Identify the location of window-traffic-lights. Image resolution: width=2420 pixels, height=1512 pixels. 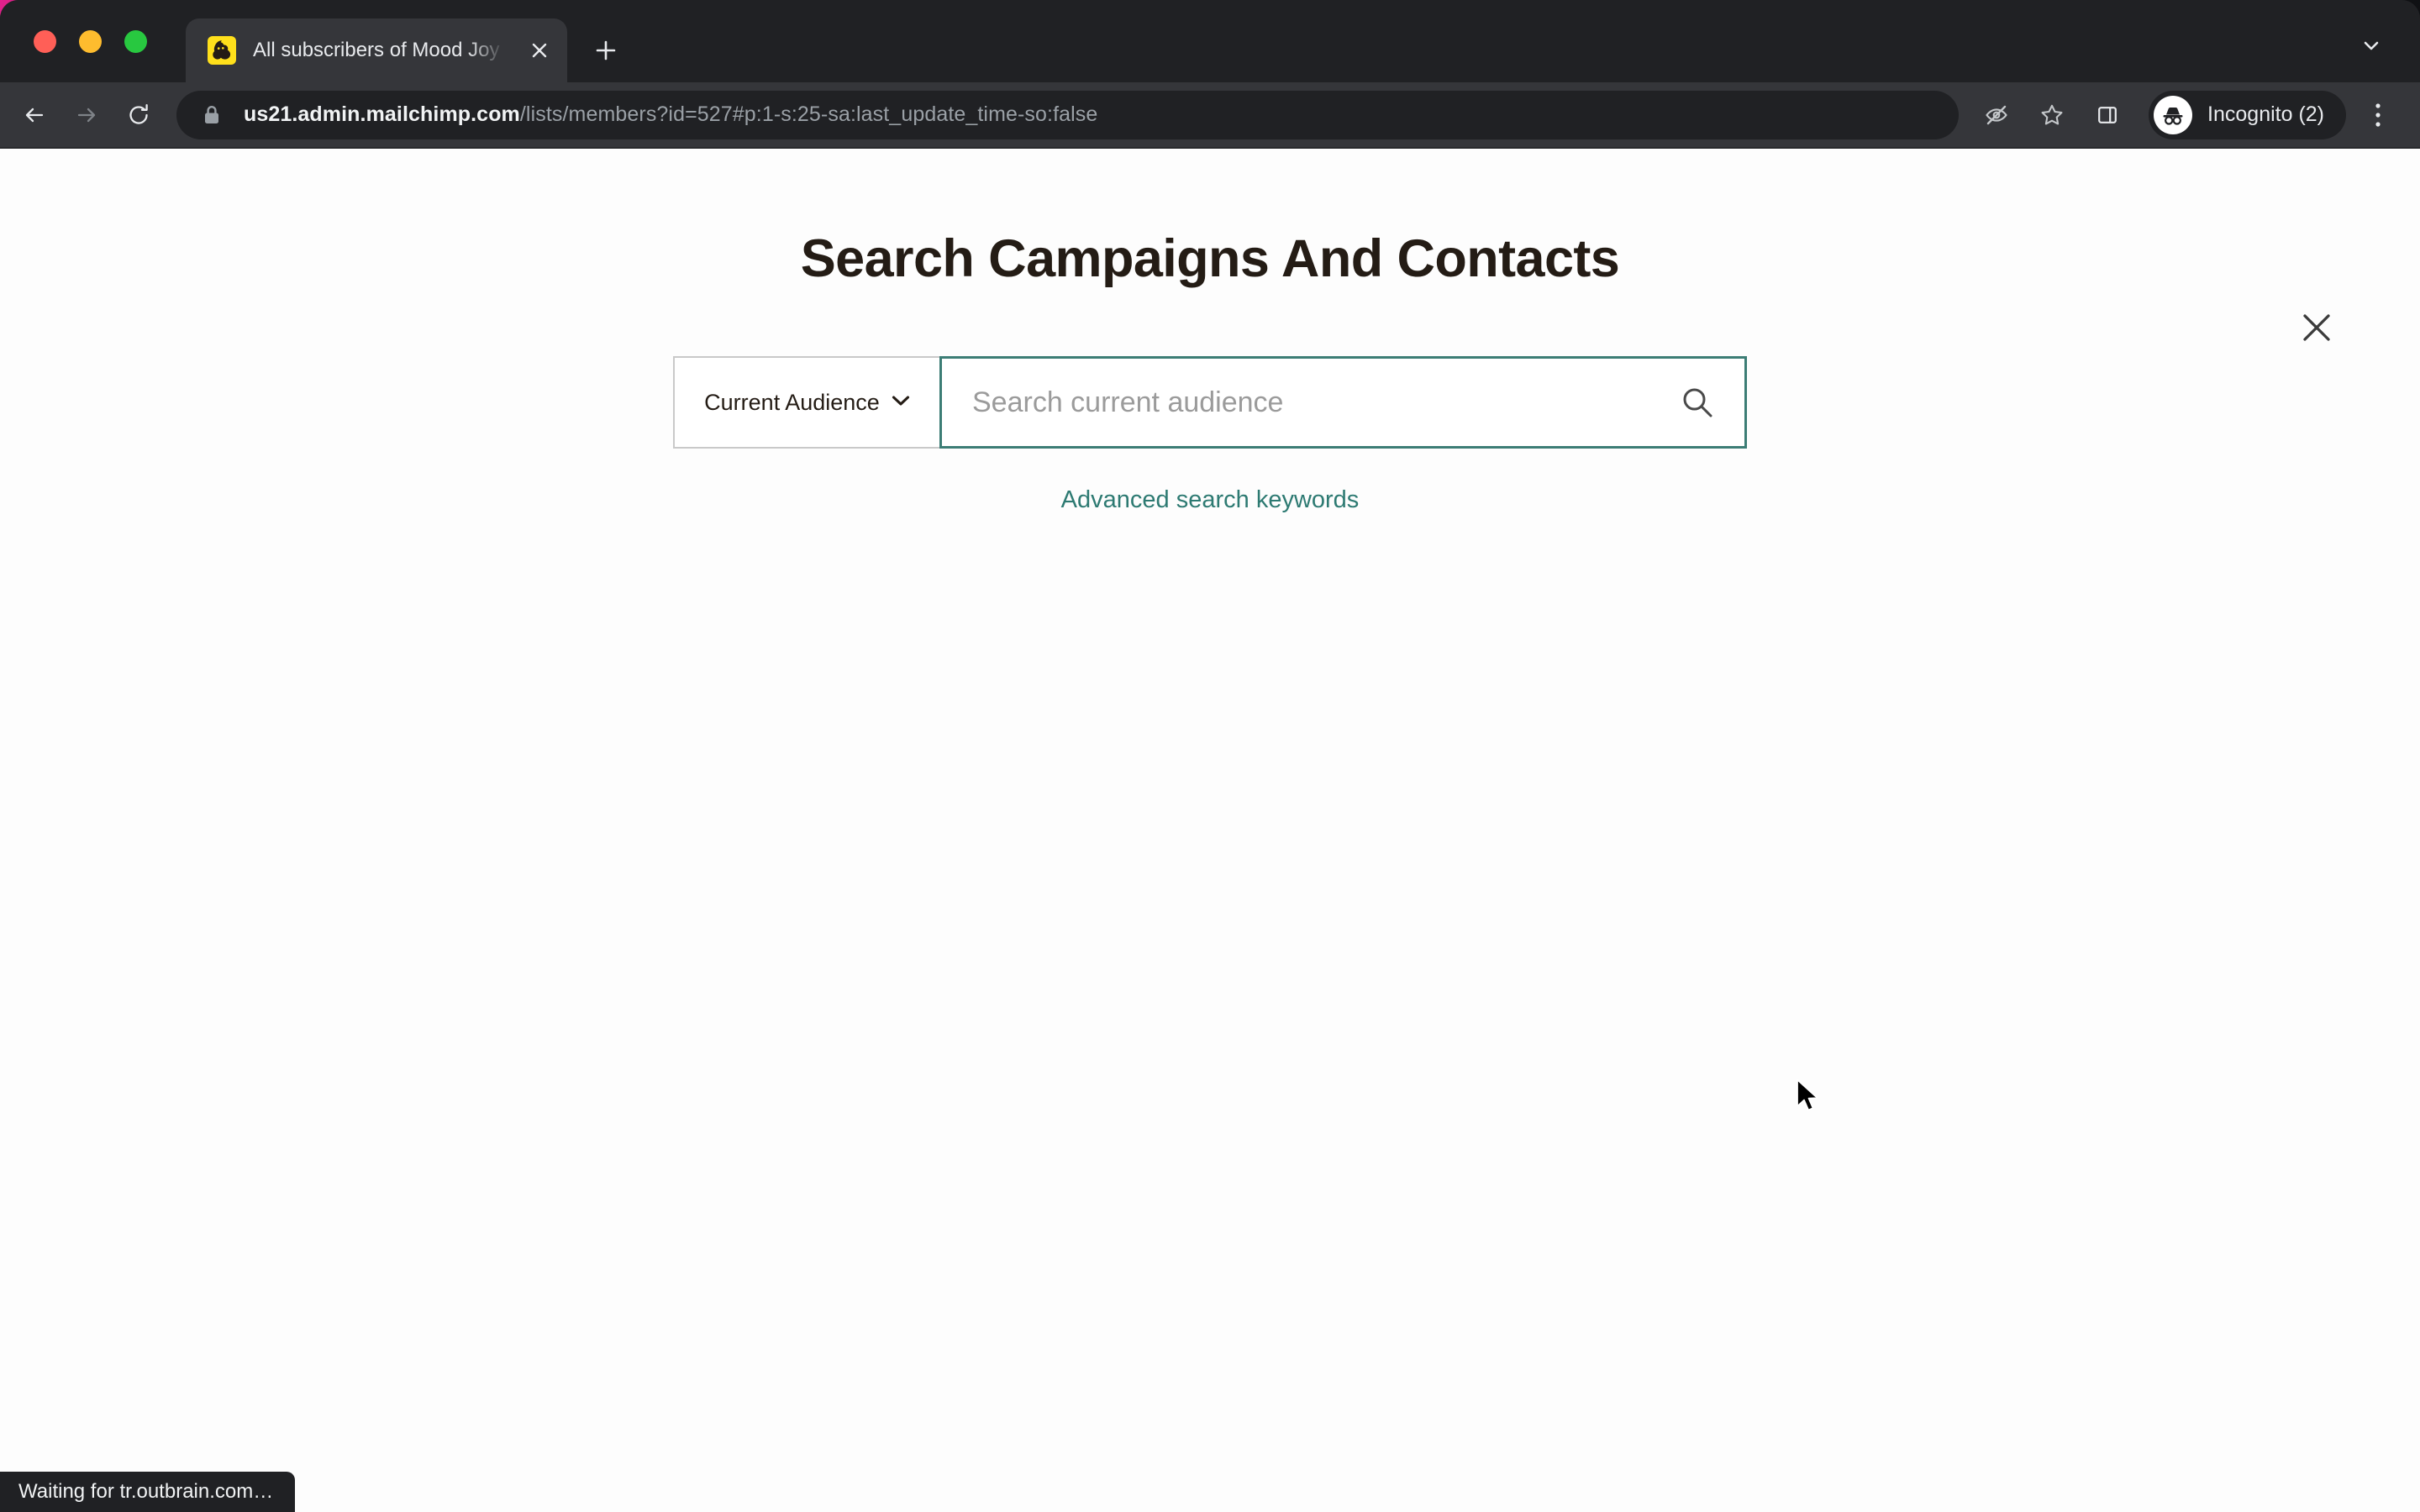
(83, 41).